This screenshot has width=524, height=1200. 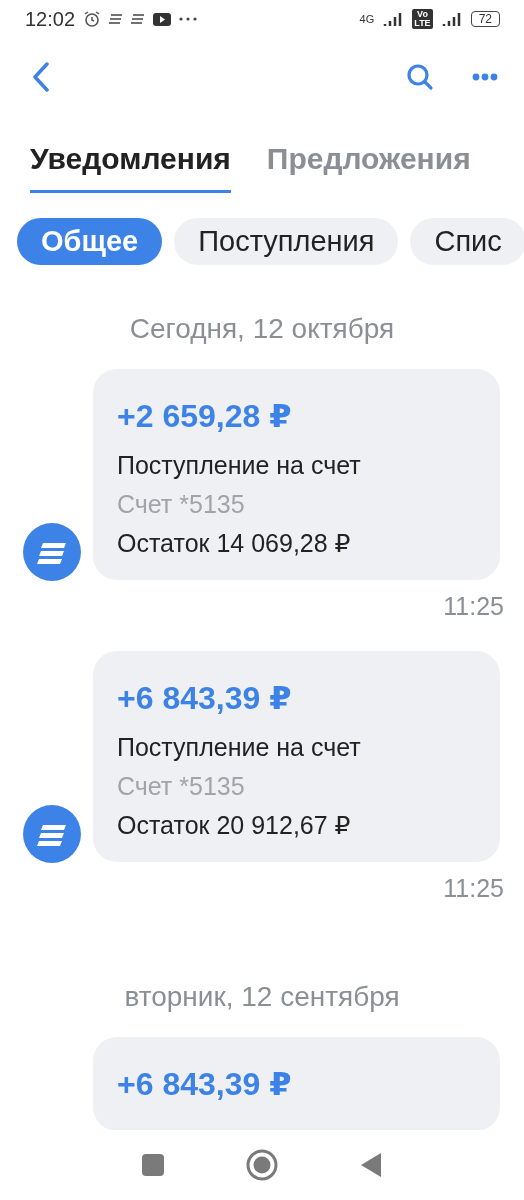 What do you see at coordinates (262, 329) in the screenshot?
I see `date-header: Сегодня, 12 октября` at bounding box center [262, 329].